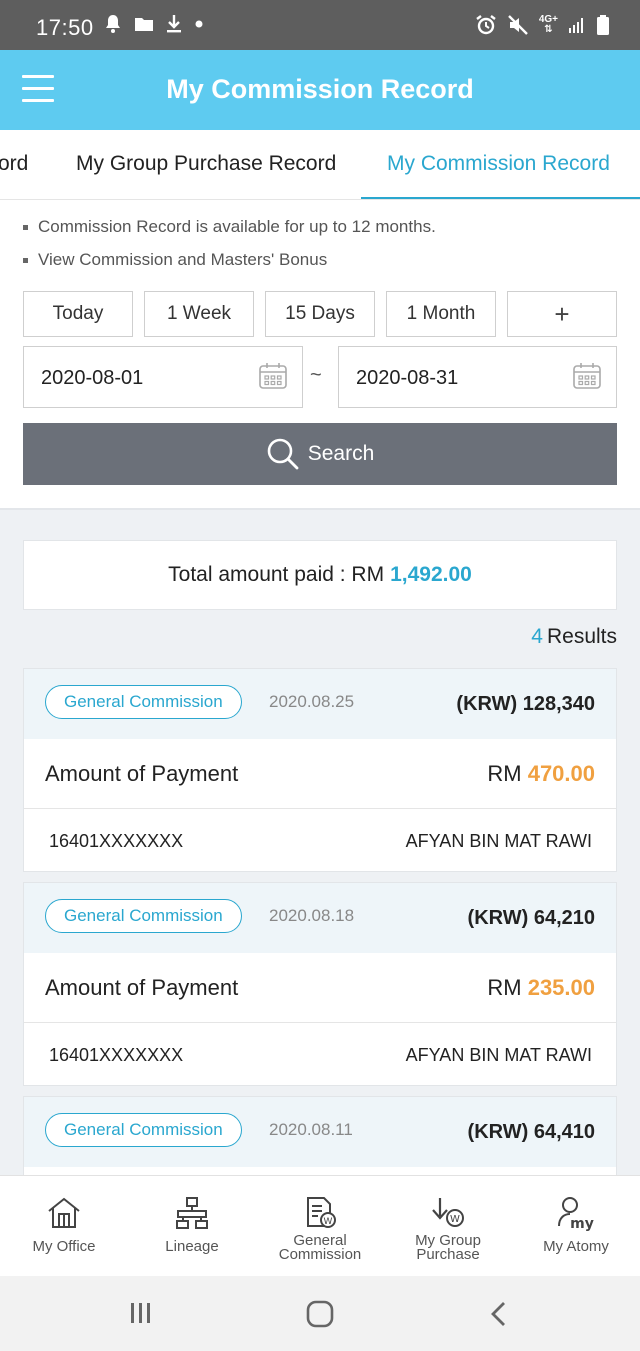  I want to click on home-button-icon, so click(320, 1314).